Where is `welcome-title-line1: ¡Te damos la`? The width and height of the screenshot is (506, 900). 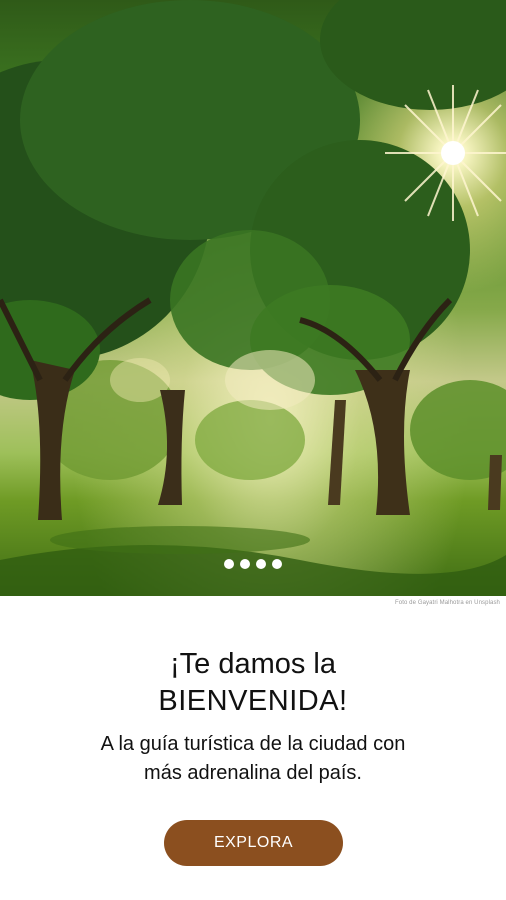 welcome-title-line1: ¡Te damos la is located at coordinates (252, 664).